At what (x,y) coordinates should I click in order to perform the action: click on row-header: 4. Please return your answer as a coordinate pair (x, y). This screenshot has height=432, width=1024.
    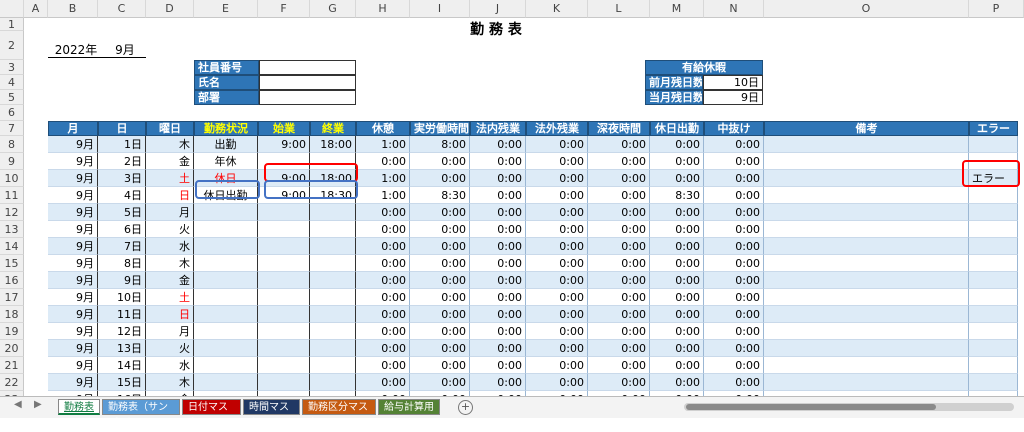
    Looking at the image, I should click on (12, 82).